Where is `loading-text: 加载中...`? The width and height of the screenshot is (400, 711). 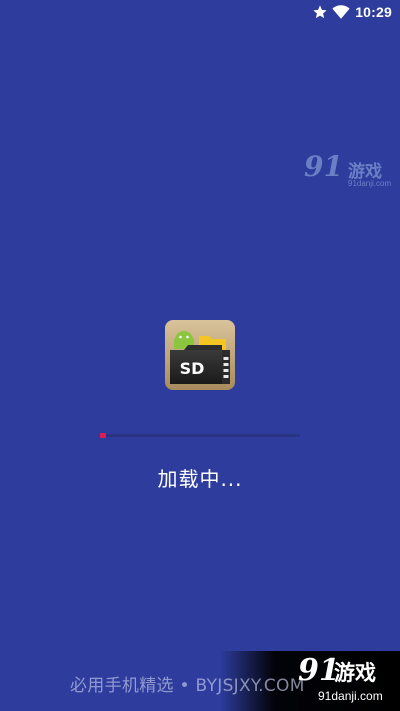
loading-text: 加载中... is located at coordinates (200, 479).